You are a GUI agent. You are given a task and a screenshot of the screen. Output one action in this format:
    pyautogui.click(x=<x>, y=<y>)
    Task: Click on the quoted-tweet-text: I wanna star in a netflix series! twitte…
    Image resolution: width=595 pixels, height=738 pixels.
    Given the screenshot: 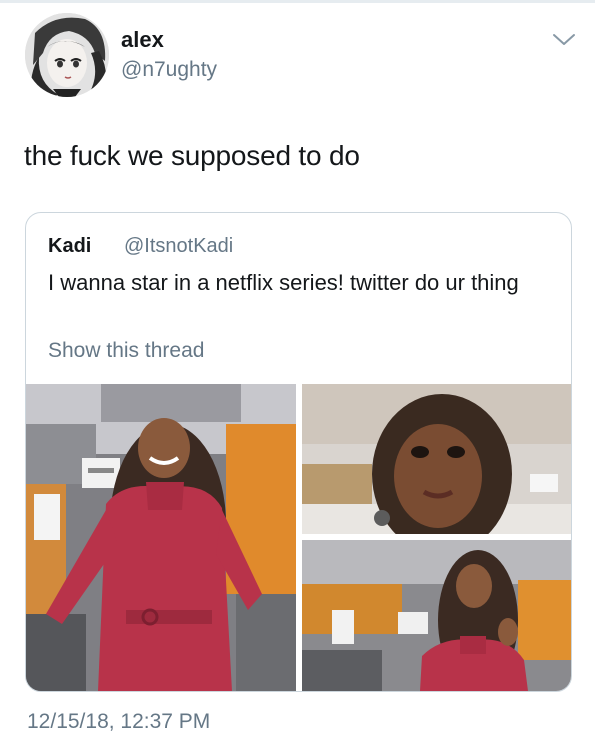 What is the action you would take?
    pyautogui.click(x=283, y=282)
    